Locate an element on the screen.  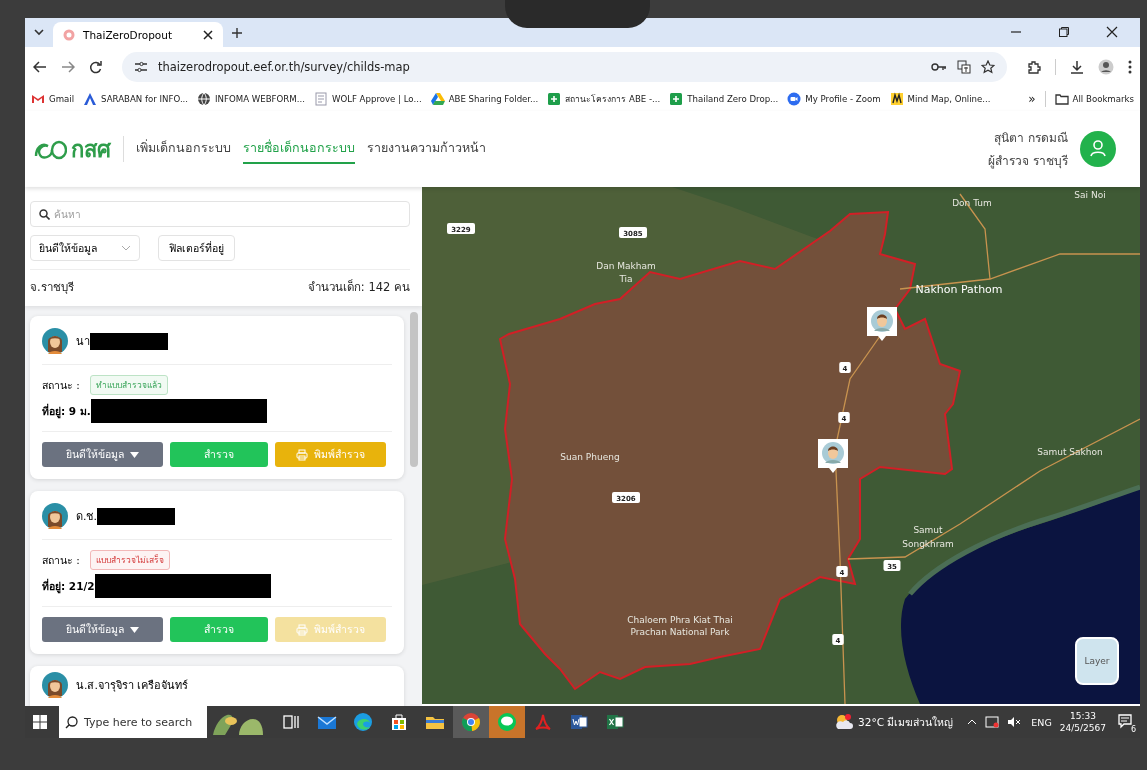
menu-dots-icon is located at coordinates (1130, 67).